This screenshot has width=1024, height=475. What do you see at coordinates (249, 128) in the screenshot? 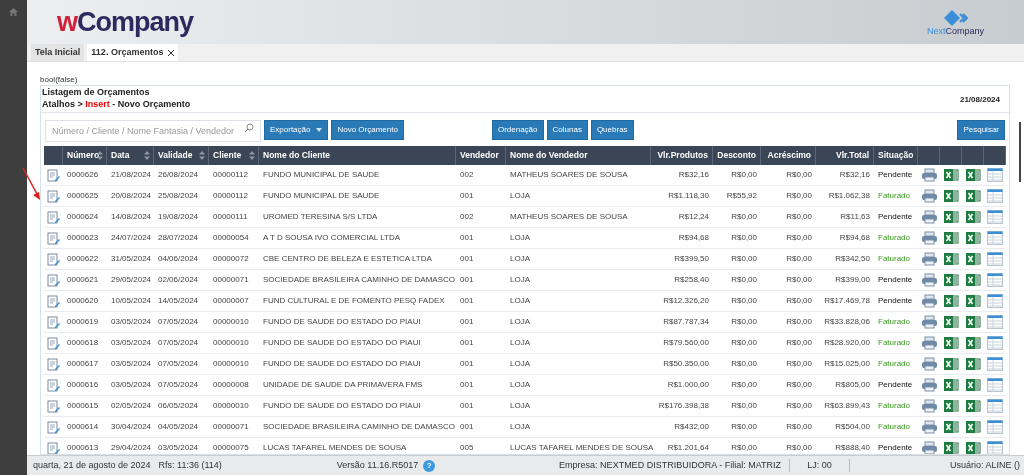
I see `search-icon` at bounding box center [249, 128].